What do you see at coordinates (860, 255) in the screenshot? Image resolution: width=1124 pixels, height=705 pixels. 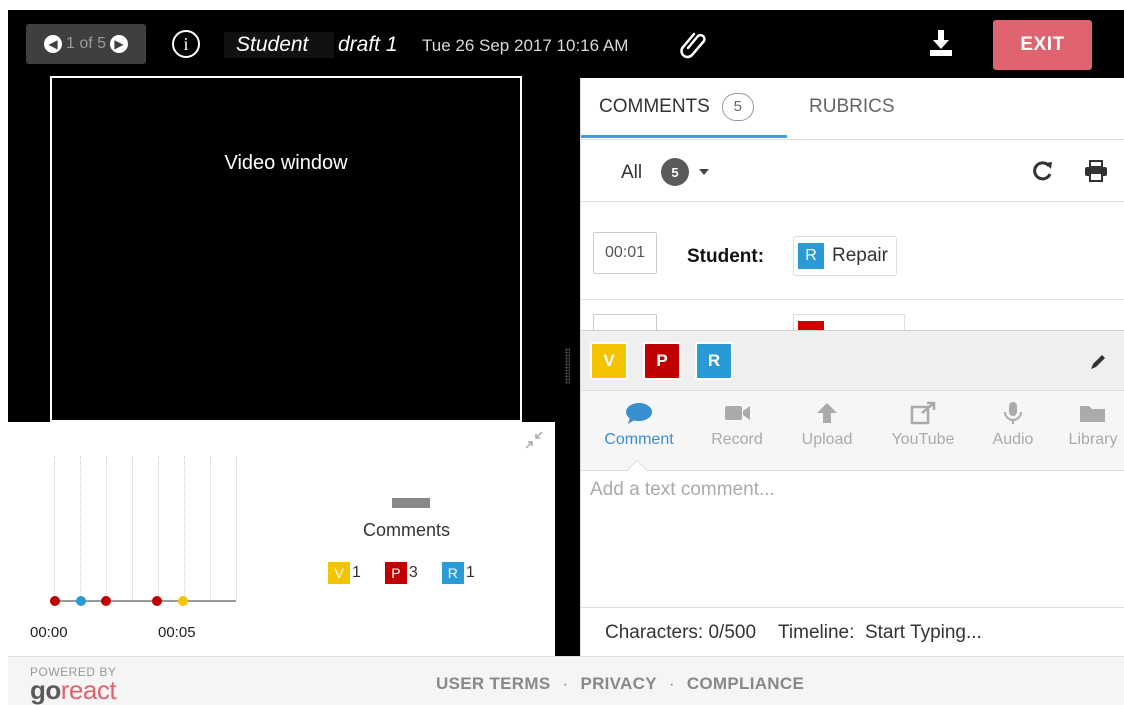 I see `tag-label: Repair` at bounding box center [860, 255].